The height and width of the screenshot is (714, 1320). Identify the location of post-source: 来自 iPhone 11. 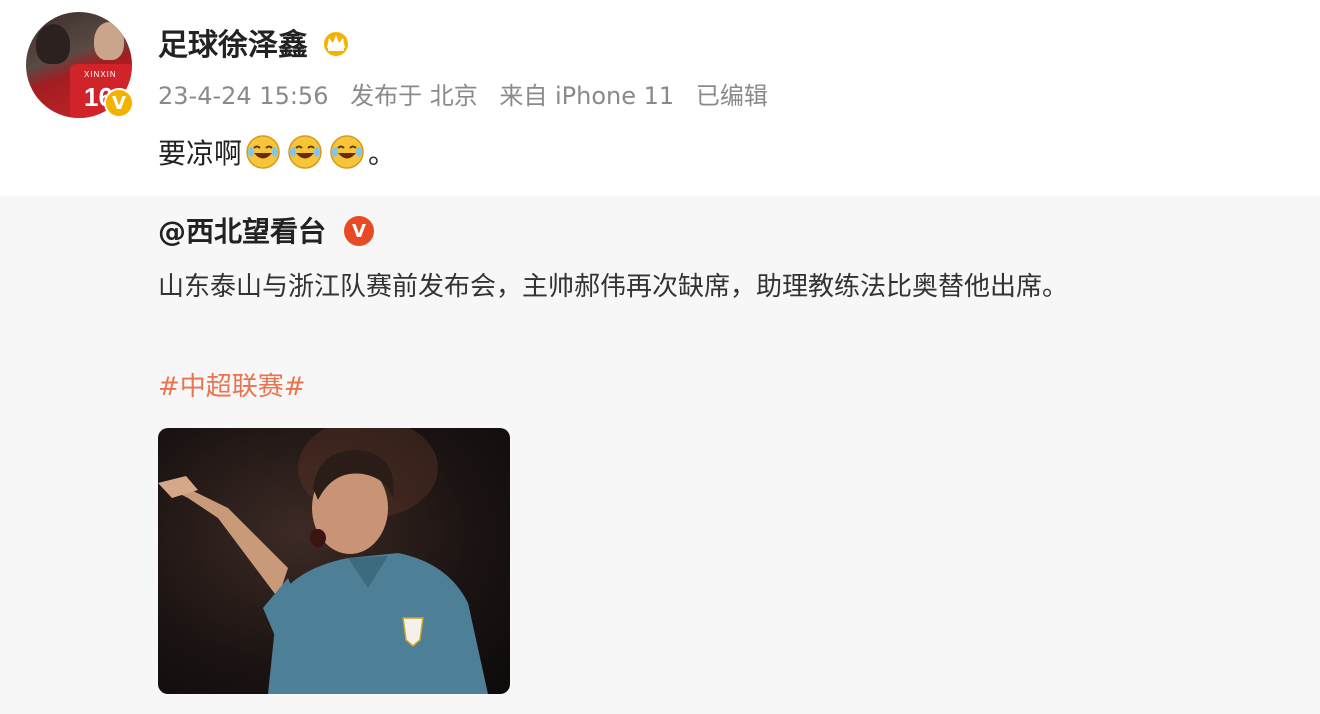
(587, 96).